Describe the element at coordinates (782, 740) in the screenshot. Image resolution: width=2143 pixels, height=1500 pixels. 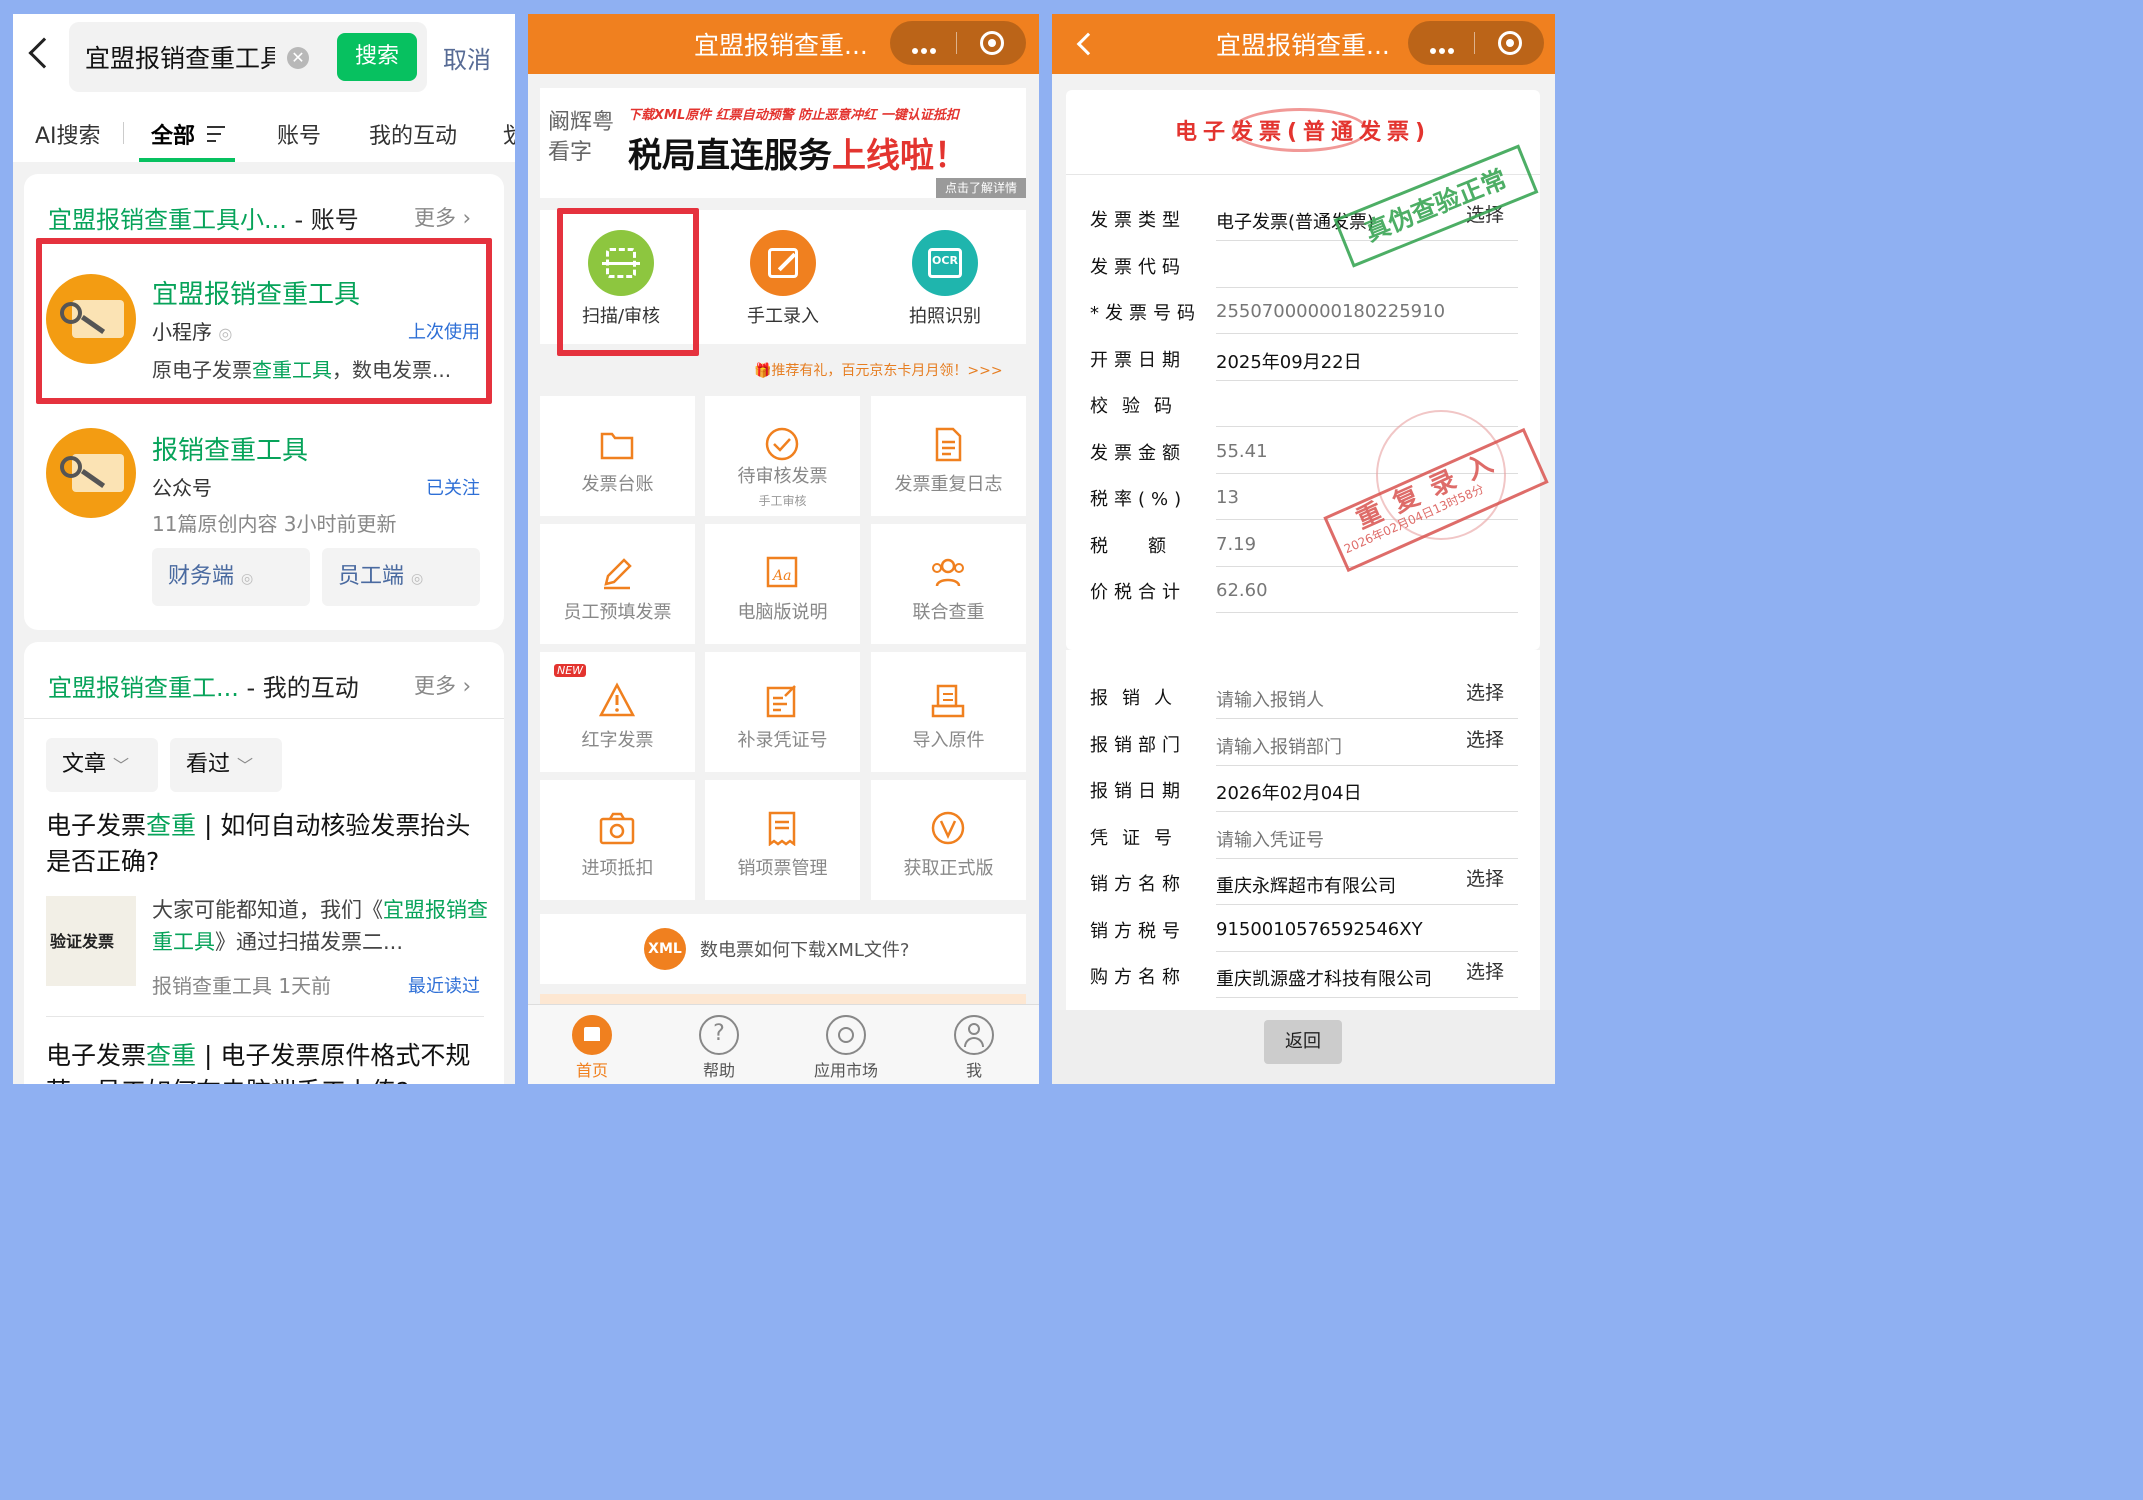
I see `grid-item-label: 补录凭证号` at that location.